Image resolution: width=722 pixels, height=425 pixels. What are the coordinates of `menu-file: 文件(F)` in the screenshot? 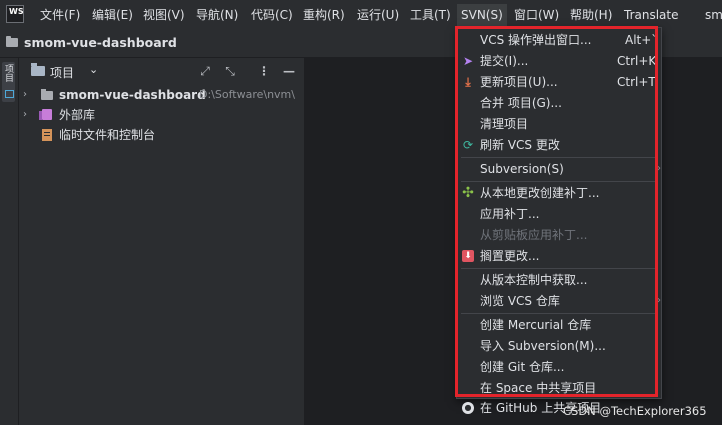 It's located at (60, 15).